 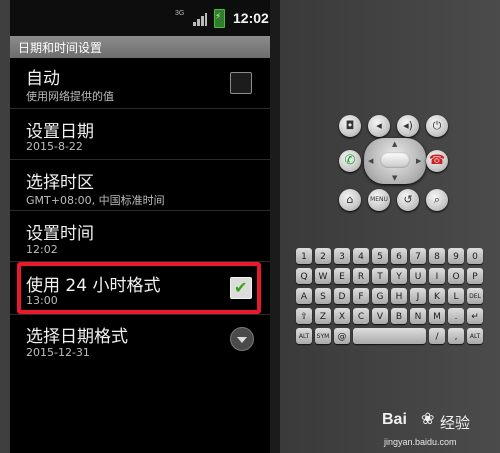 I want to click on setting-title: 设置时间, so click(x=60, y=234).